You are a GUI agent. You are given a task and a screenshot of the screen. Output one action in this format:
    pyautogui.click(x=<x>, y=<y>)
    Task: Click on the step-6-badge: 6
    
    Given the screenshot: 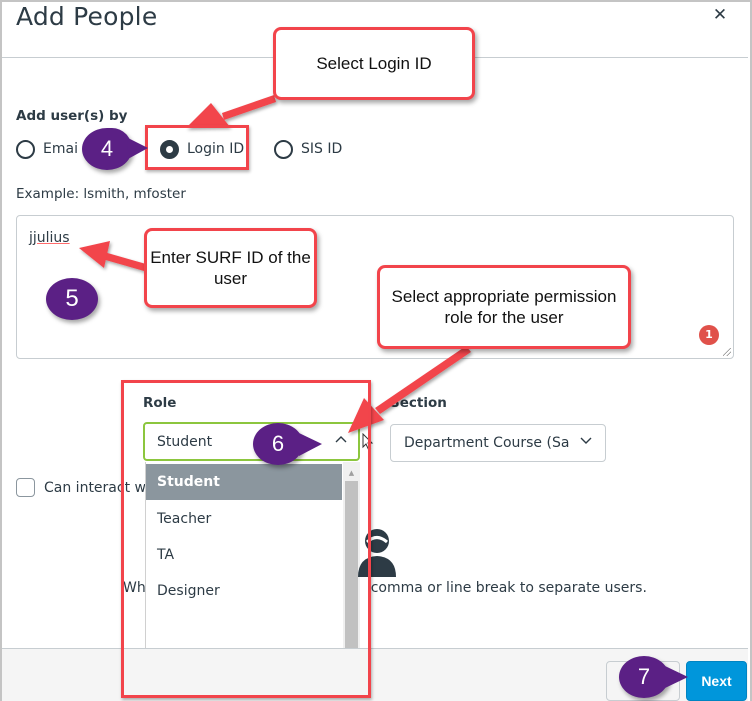 What is the action you would take?
    pyautogui.click(x=278, y=444)
    